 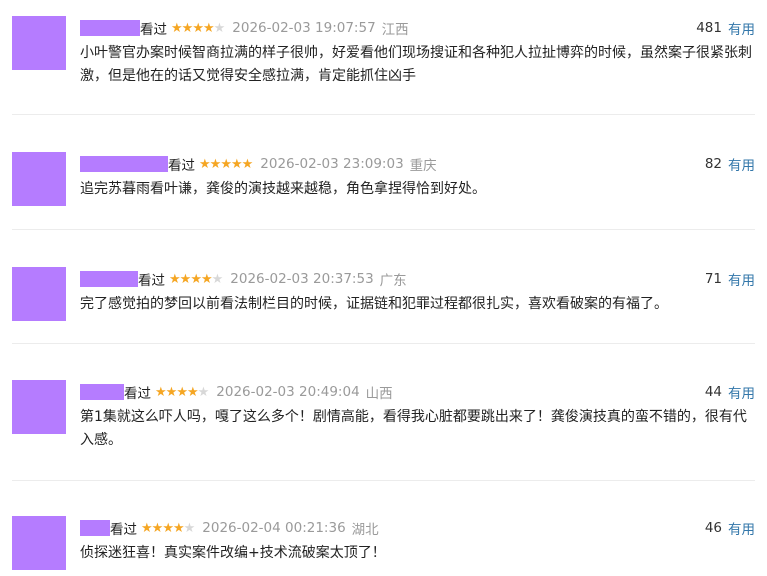 What do you see at coordinates (283, 189) in the screenshot?
I see `comment-text: 追完苏暮雨看叶谦，龚俊的演技越来越稳，角色拿捏得恰到好处。` at bounding box center [283, 189].